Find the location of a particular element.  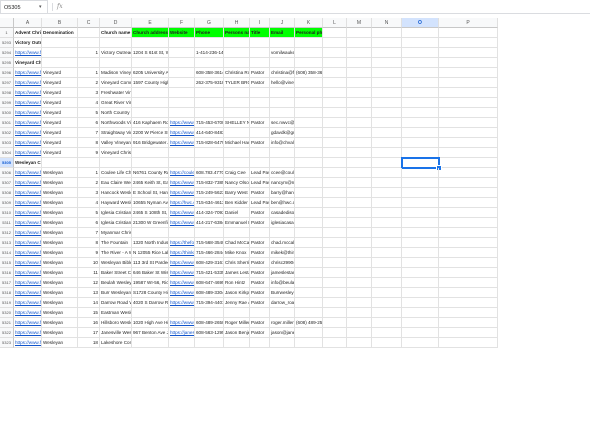

cell-e: 1597 County Highway V Gr is located at coordinates (150, 83).